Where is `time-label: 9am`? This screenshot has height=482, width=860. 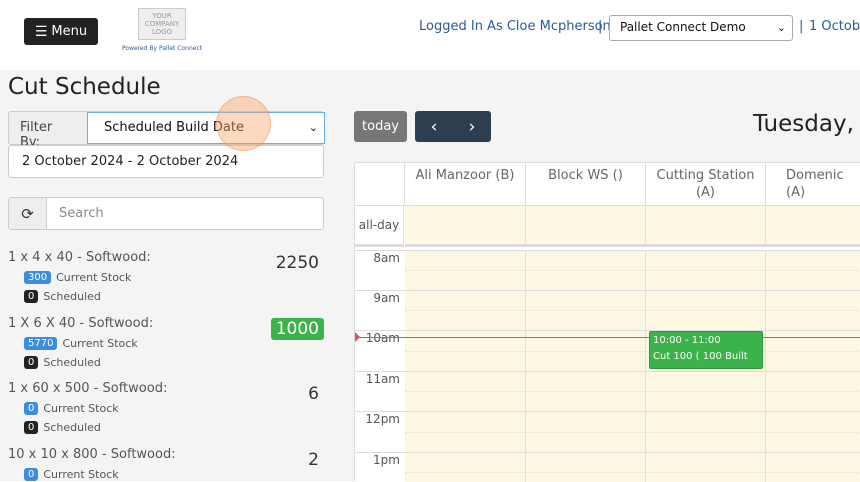 time-label: 9am is located at coordinates (386, 298).